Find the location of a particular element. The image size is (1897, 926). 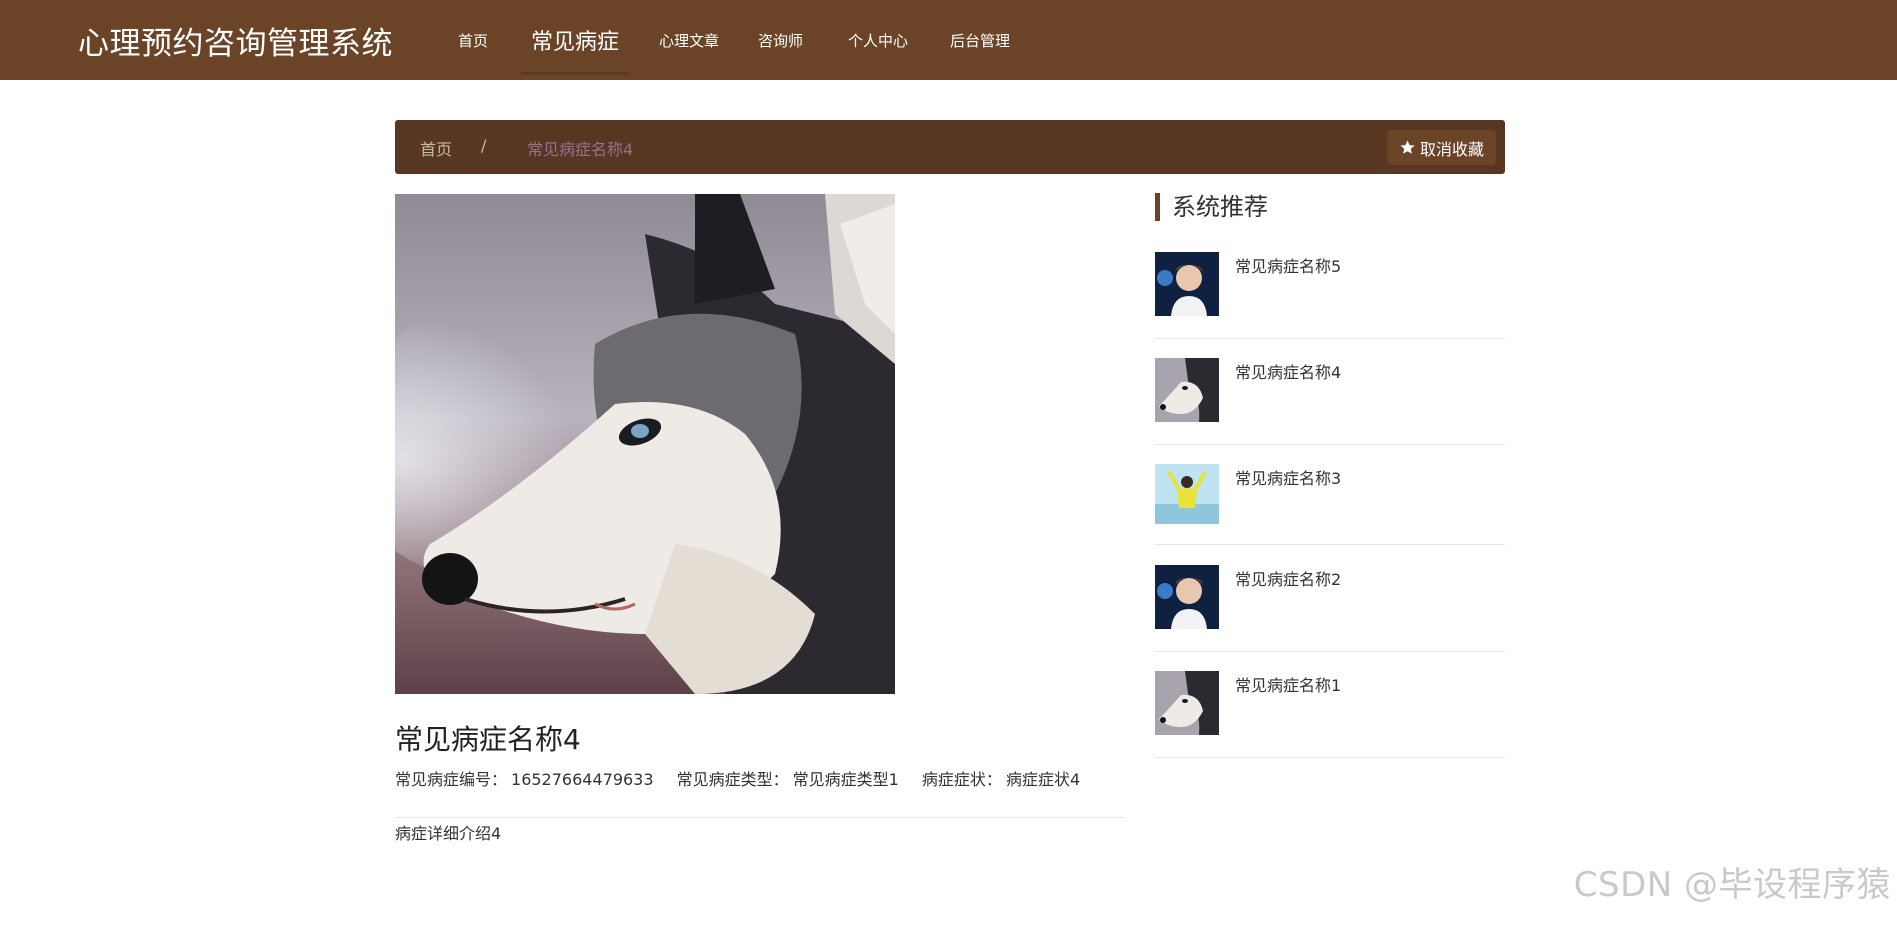

top-navigation-bar: 心理预约咨询管理系统 首页 常见病症 心理文章 咨询师 个人中心 后台管理 is located at coordinates (948, 40).